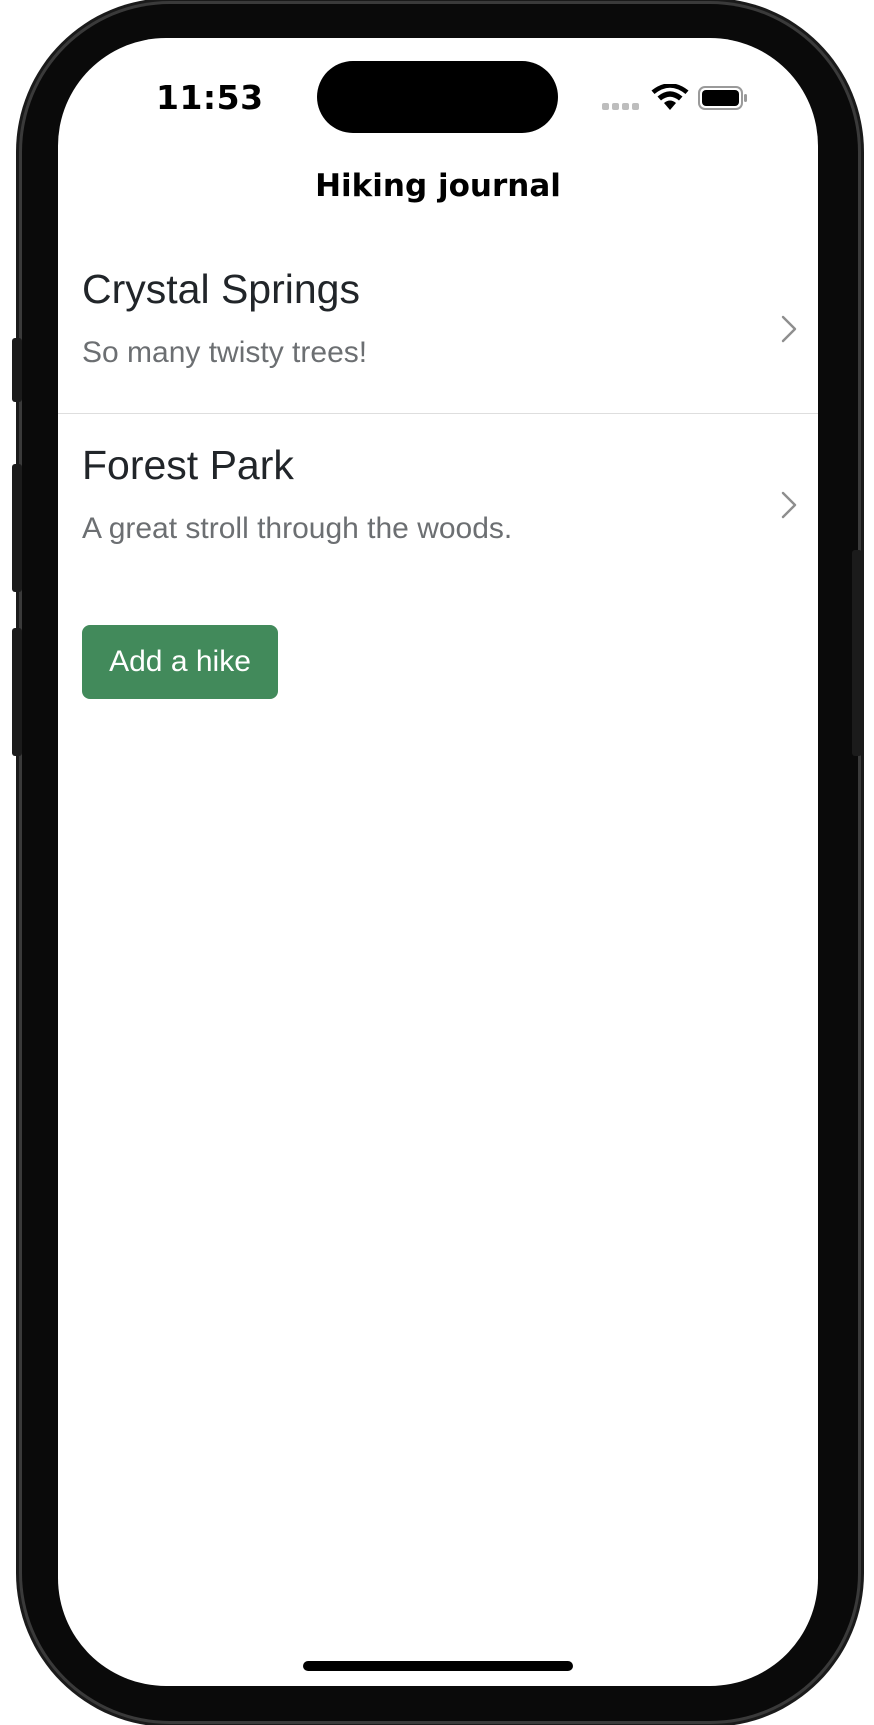 Image resolution: width=874 pixels, height=1725 pixels. I want to click on signal-icon, so click(621, 107).